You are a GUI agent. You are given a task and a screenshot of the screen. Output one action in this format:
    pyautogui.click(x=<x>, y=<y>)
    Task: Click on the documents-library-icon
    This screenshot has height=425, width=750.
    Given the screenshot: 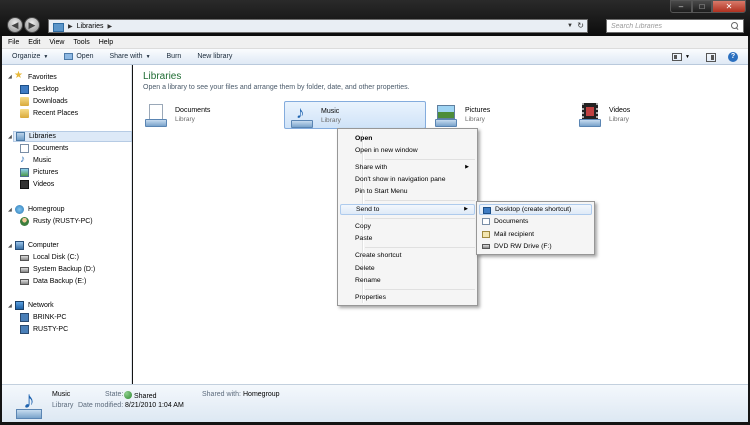 What is the action you would take?
    pyautogui.click(x=156, y=115)
    